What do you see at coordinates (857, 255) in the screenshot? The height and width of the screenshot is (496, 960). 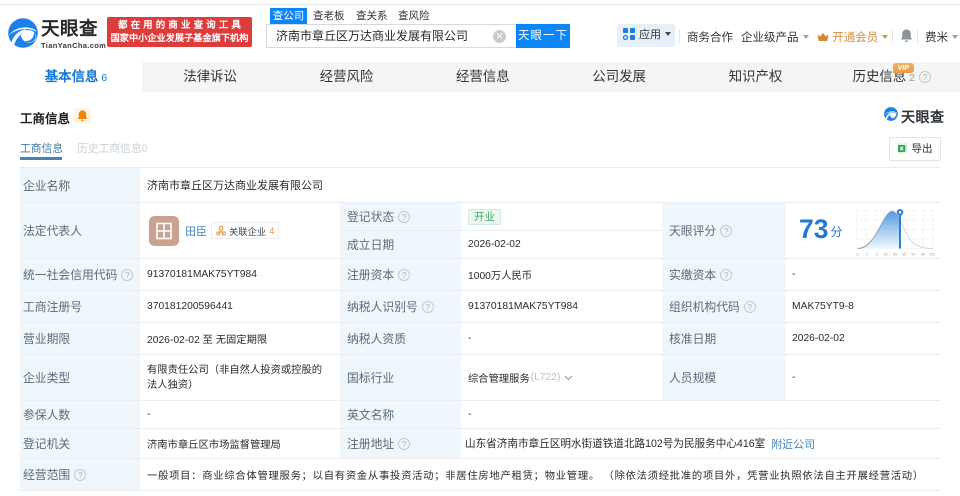 I see `svg-text: 0` at bounding box center [857, 255].